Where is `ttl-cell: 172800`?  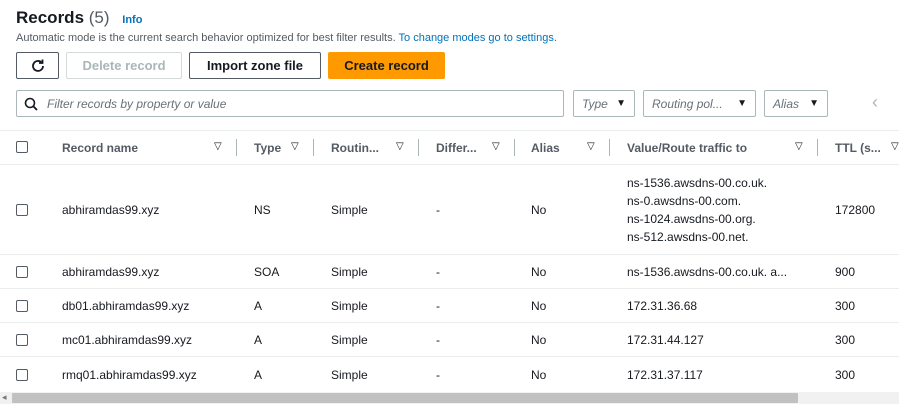
ttl-cell: 172800 is located at coordinates (855, 210).